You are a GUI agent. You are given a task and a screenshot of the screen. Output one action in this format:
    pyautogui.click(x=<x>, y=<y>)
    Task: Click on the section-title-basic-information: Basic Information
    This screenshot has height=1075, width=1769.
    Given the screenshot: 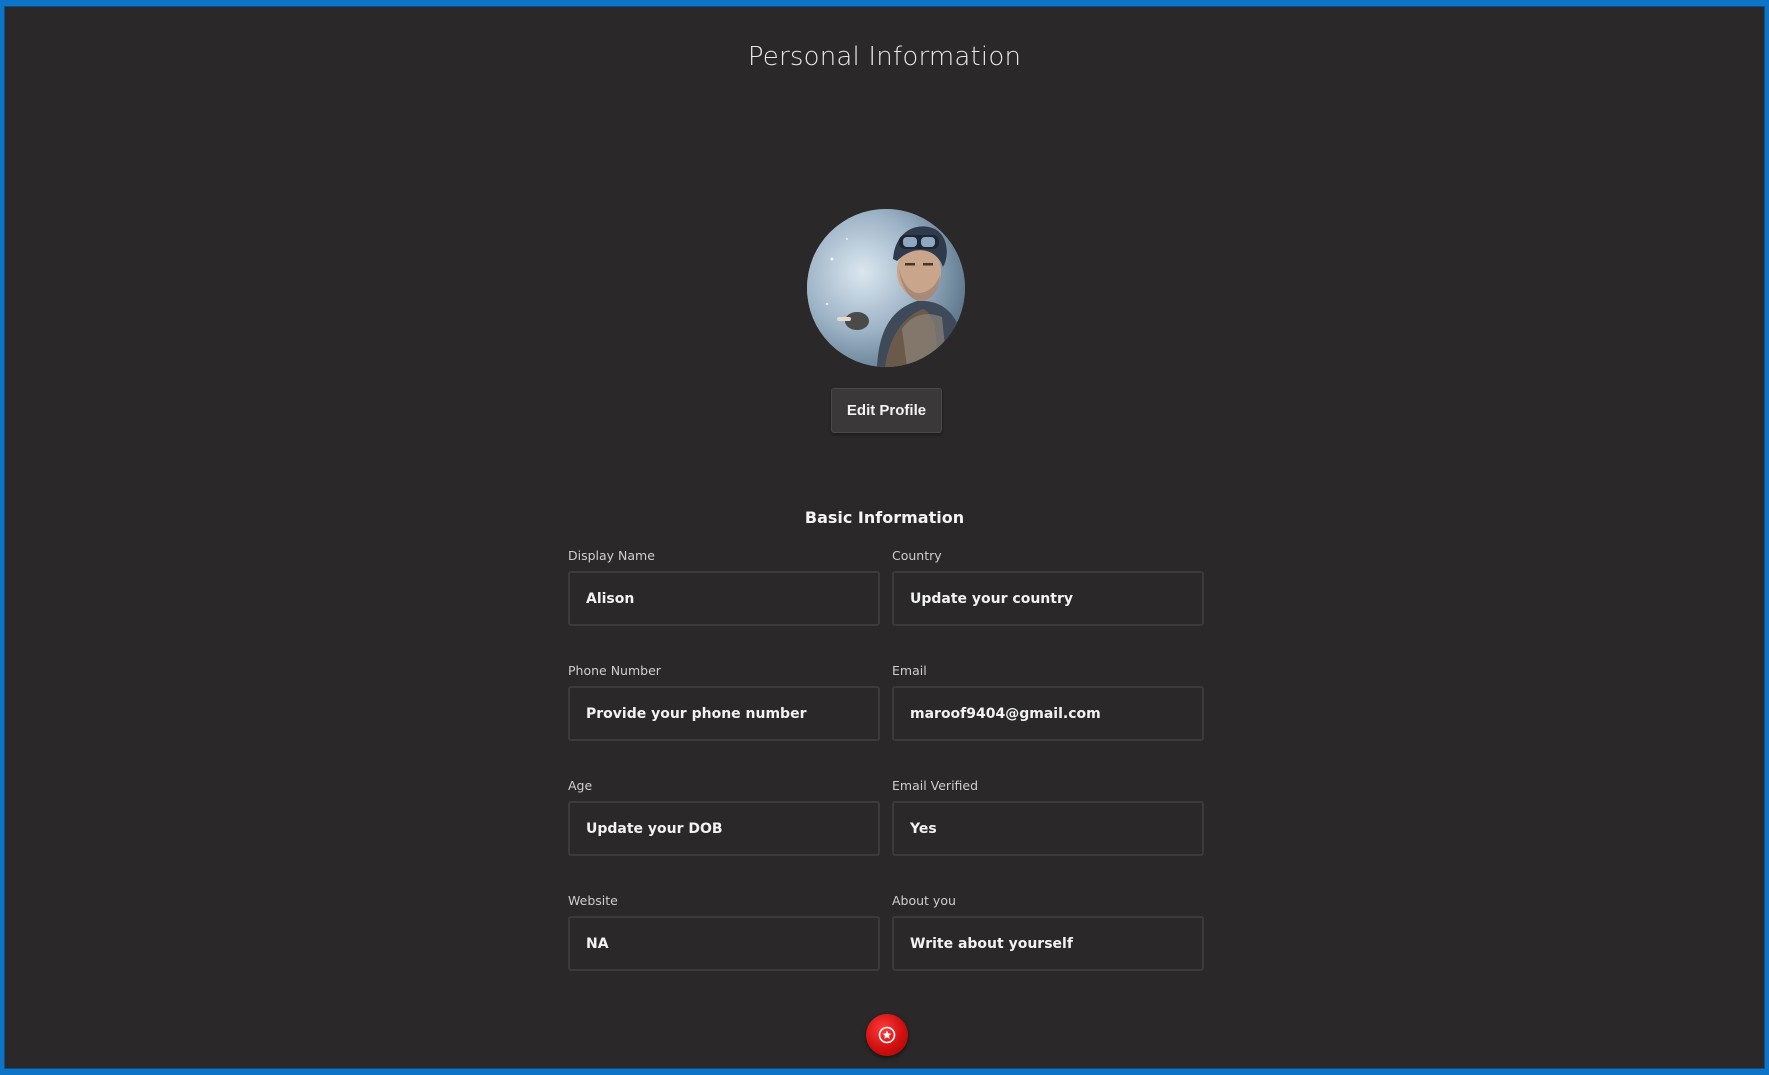 What is the action you would take?
    pyautogui.click(x=884, y=517)
    